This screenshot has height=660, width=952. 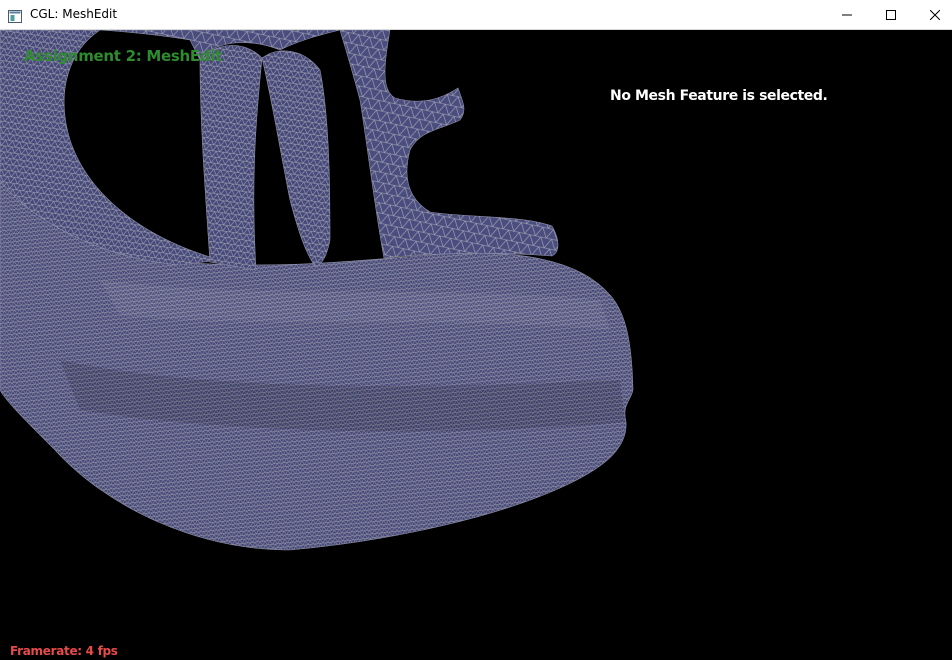 I want to click on mesh-pillar-right, so click(x=449, y=144).